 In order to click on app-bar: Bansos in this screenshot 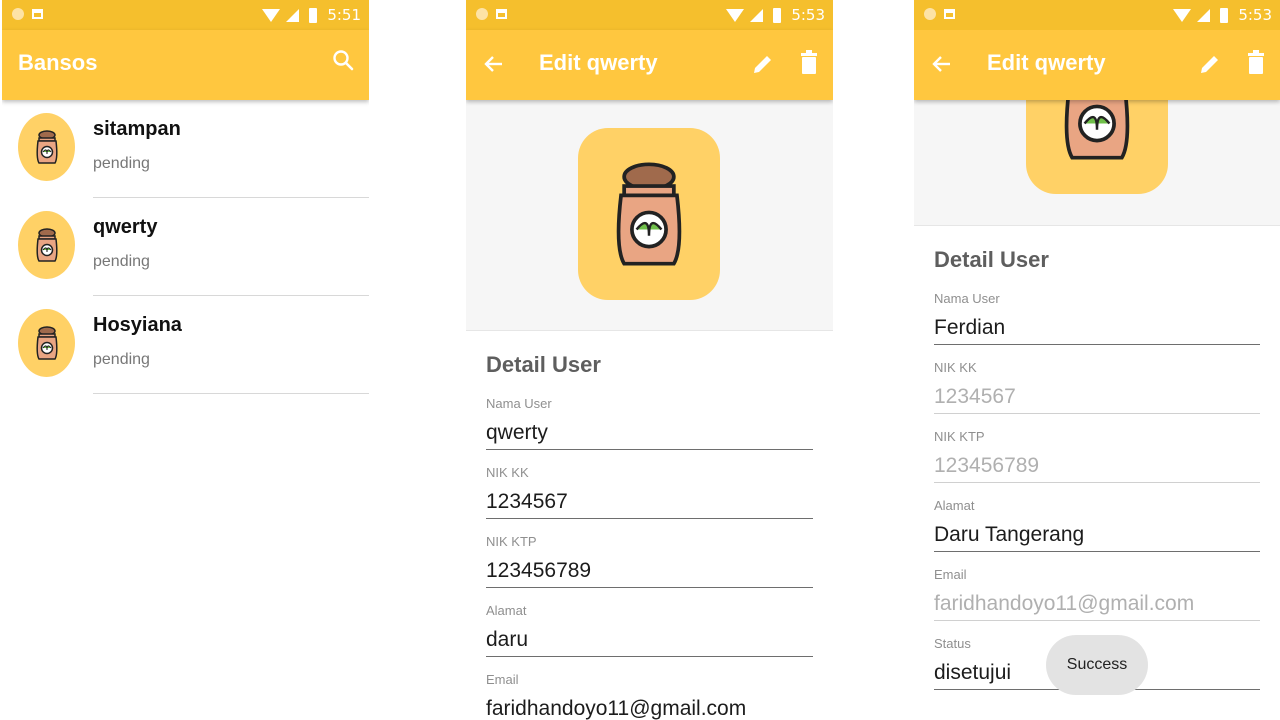, I will do `click(185, 65)`.